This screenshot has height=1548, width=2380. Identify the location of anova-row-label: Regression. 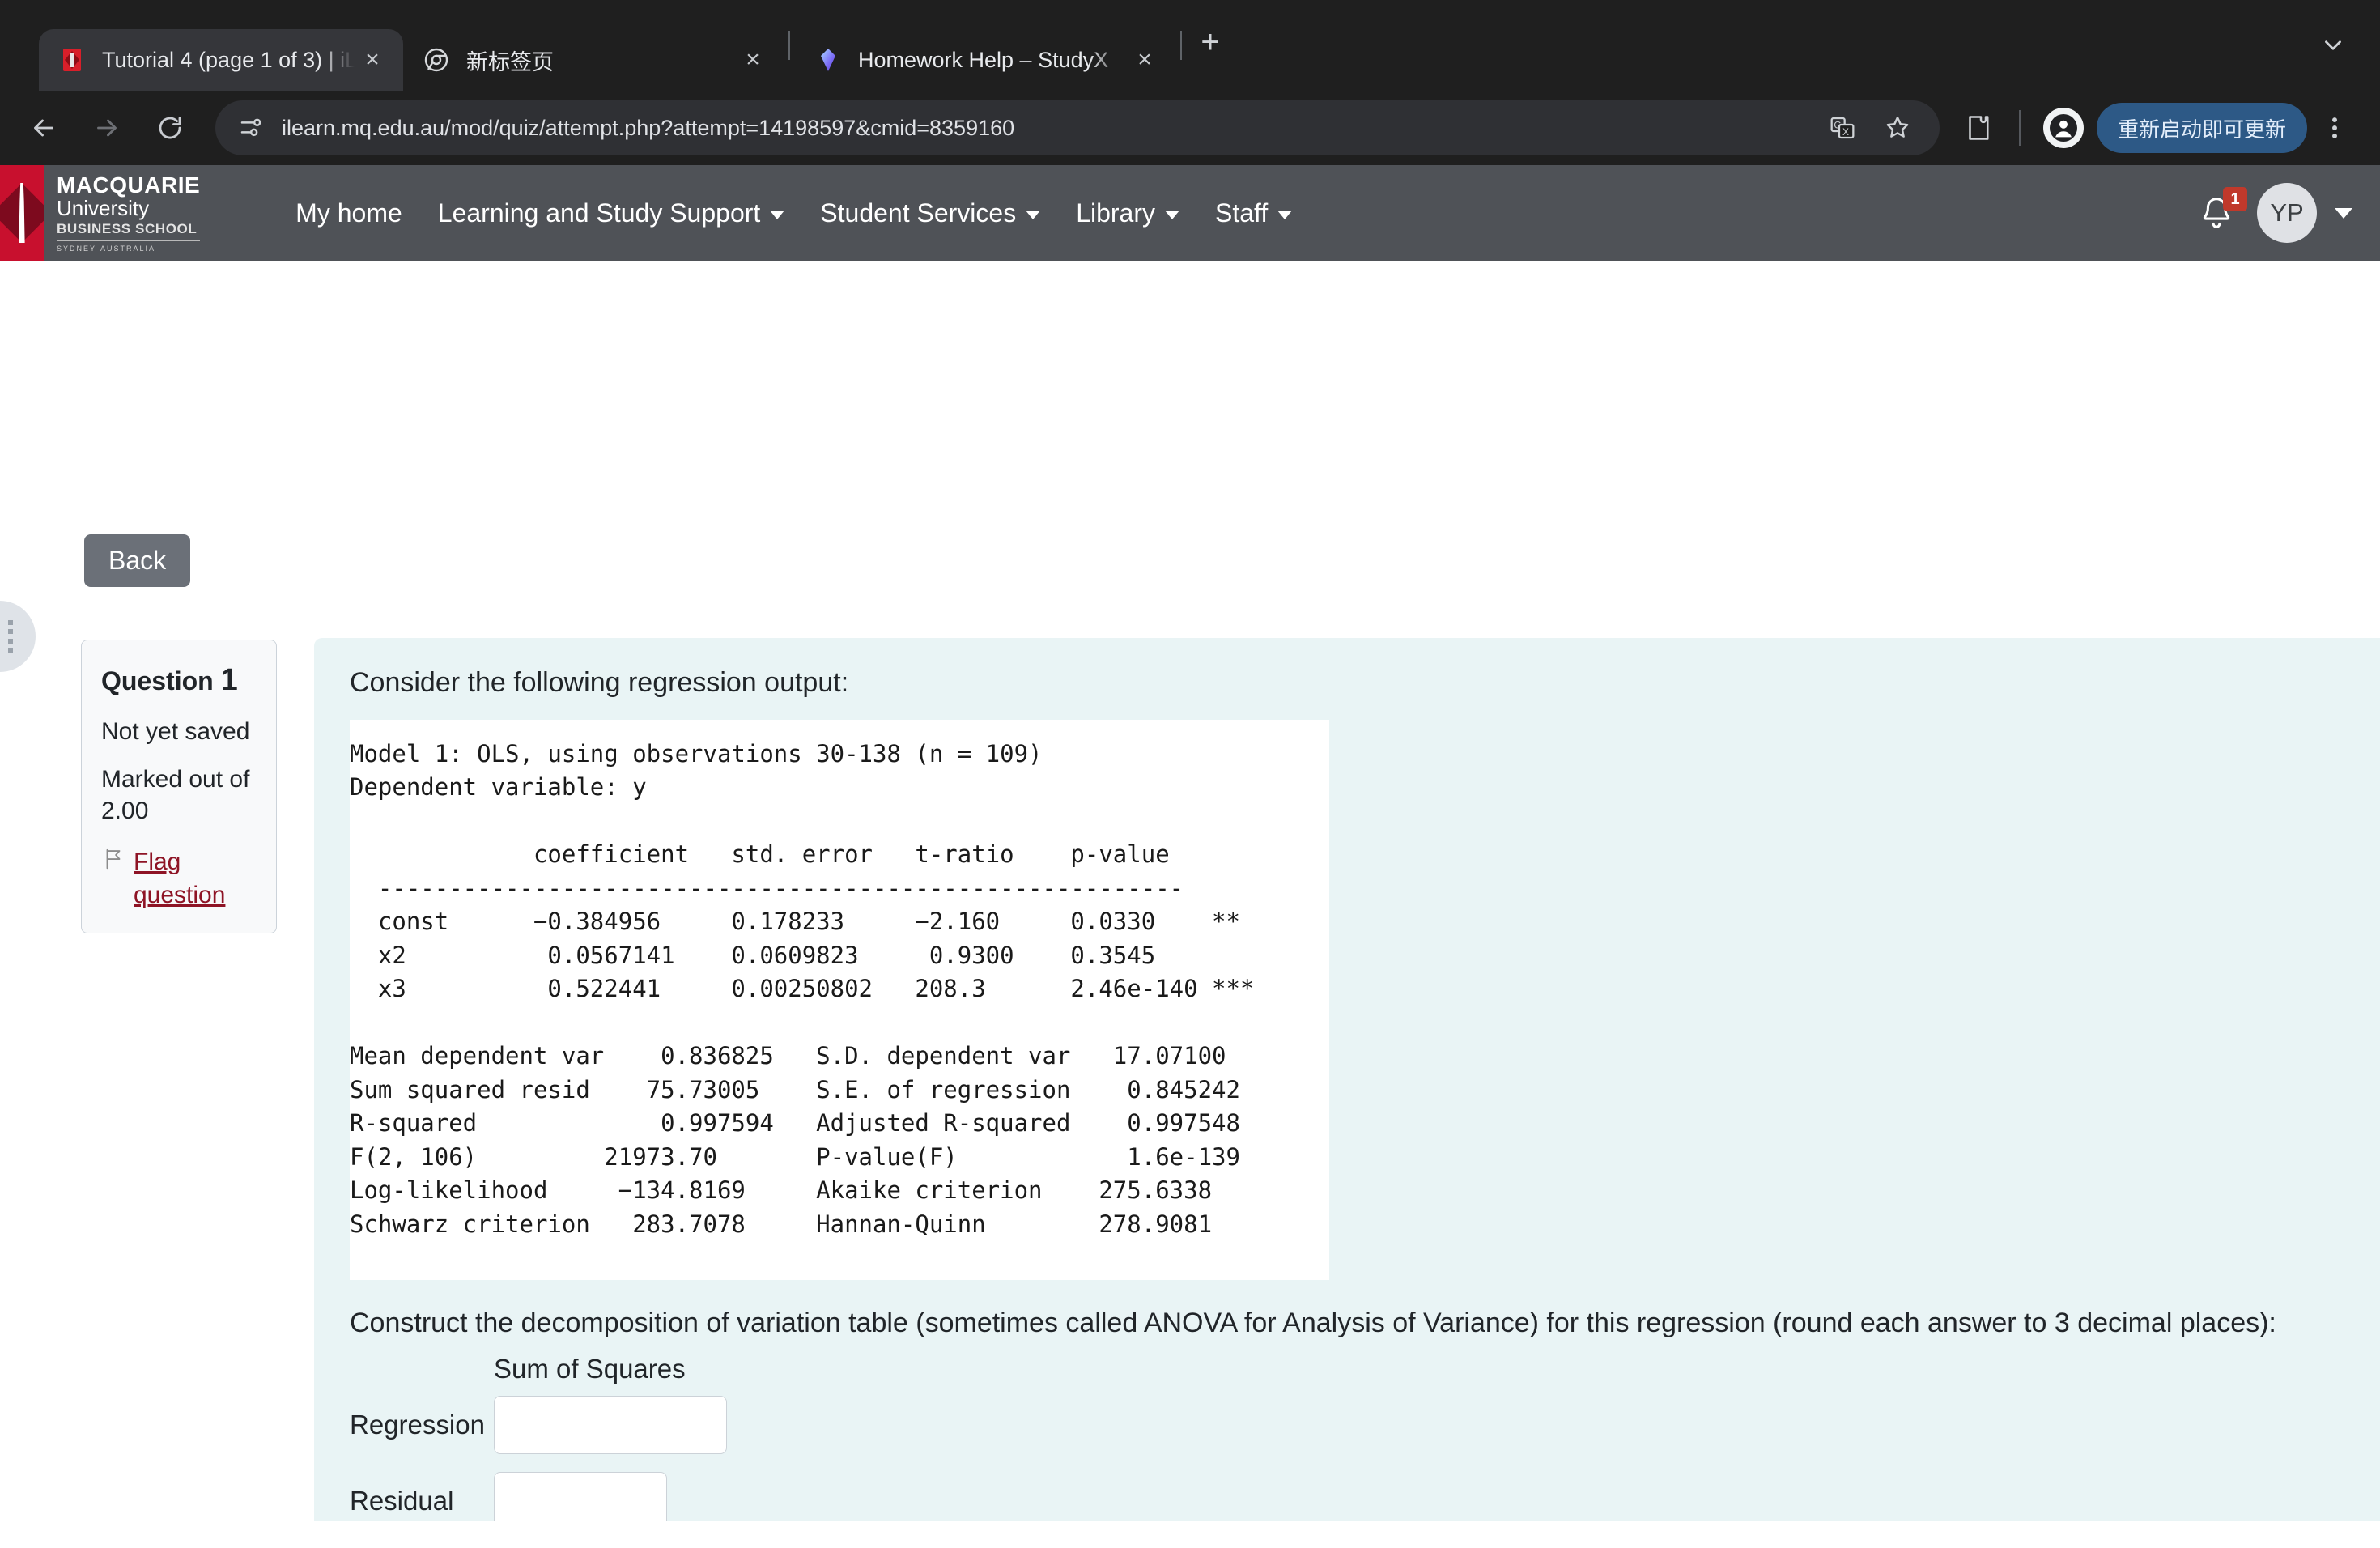
(417, 1425).